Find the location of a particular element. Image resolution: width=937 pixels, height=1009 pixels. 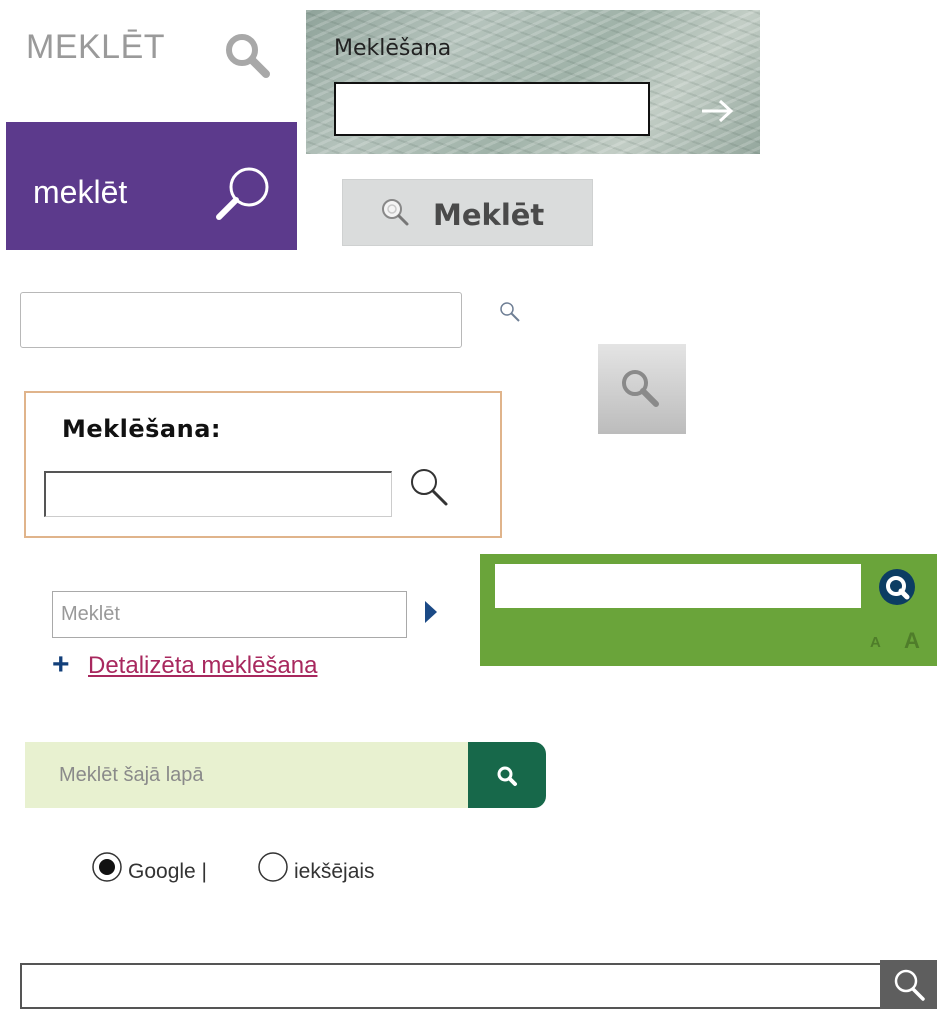

textured-search-panel: Meklēšana is located at coordinates (533, 82).